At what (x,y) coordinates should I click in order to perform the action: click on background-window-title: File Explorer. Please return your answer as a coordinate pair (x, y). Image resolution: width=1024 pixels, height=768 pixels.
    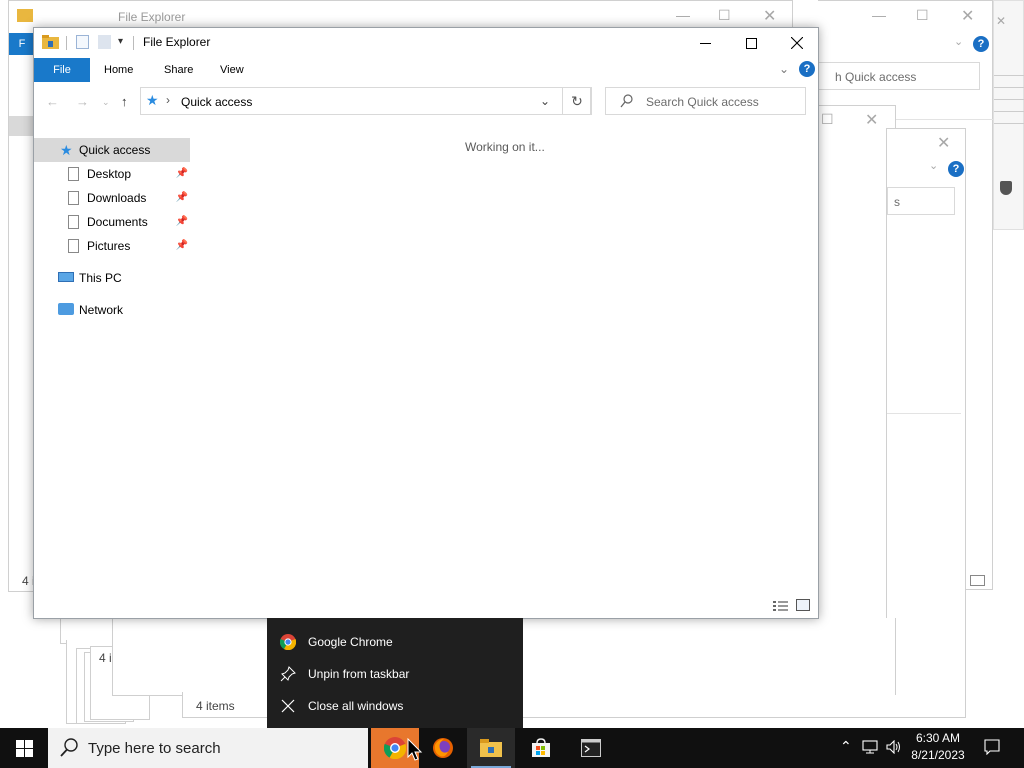
    Looking at the image, I should click on (152, 17).